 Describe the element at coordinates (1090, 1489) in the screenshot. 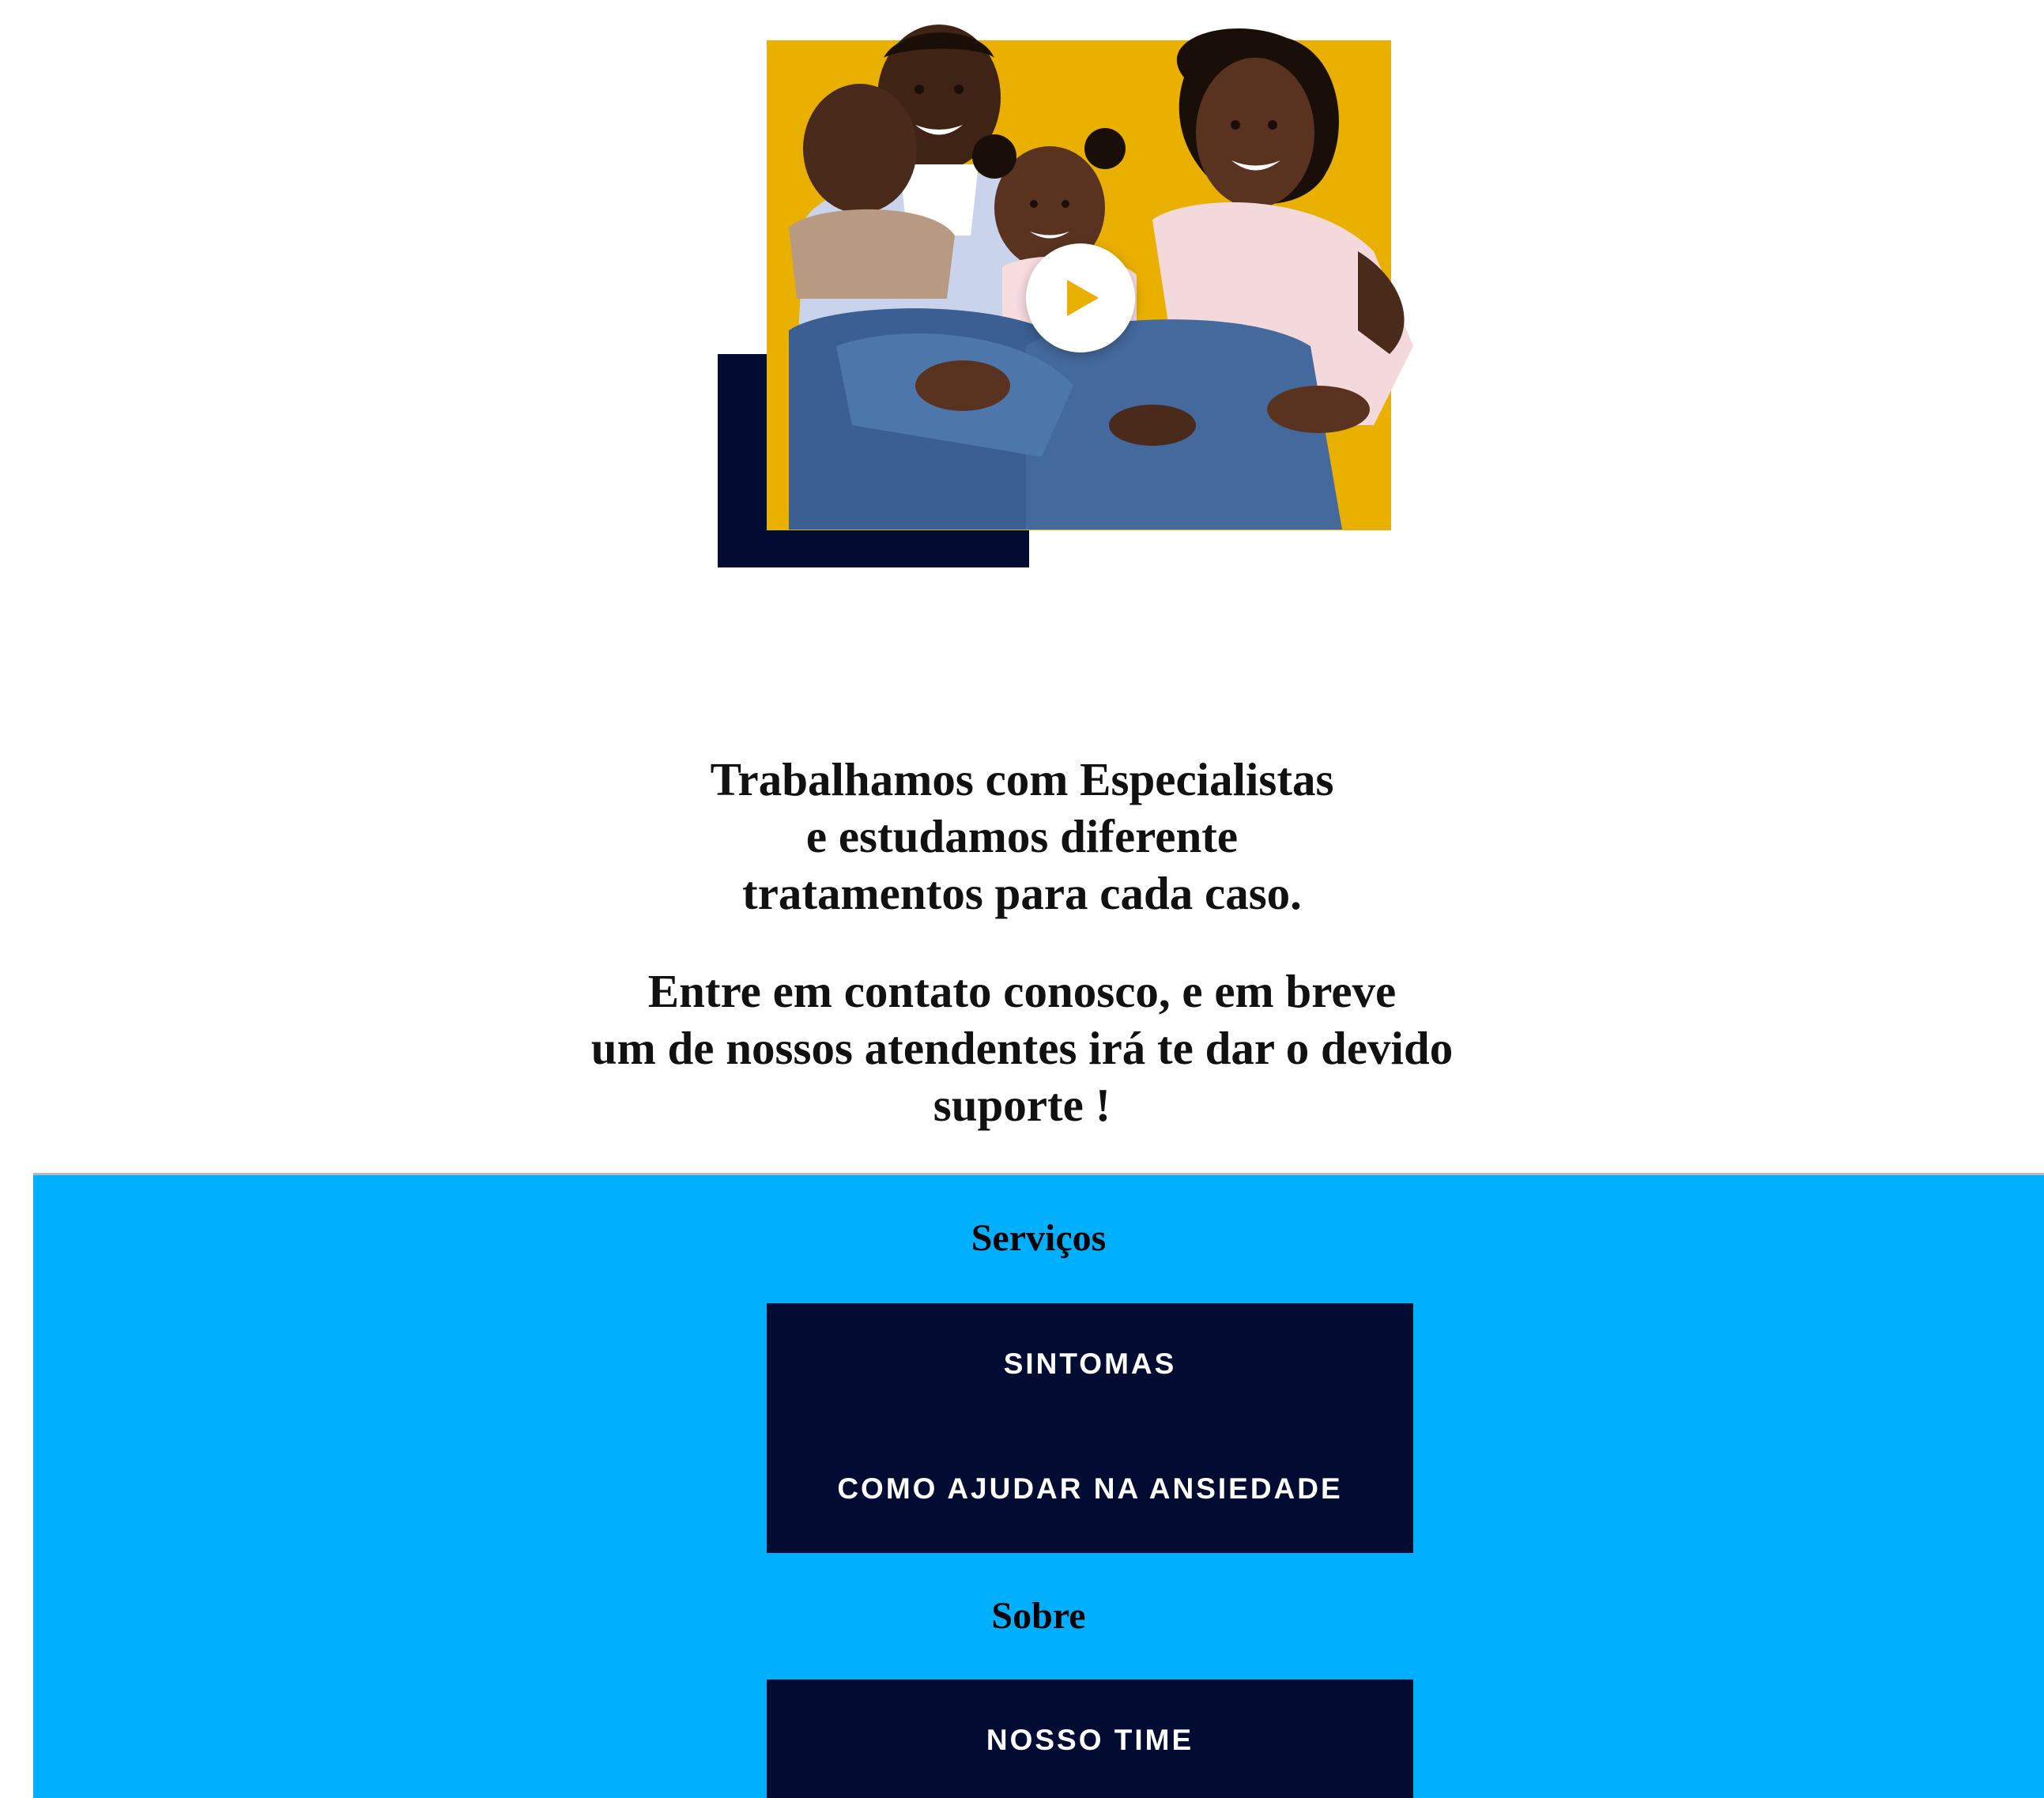

I see `como-ajudar-na-ansiedade-link: COMO AJUDAR NA ANSIEDADE` at that location.